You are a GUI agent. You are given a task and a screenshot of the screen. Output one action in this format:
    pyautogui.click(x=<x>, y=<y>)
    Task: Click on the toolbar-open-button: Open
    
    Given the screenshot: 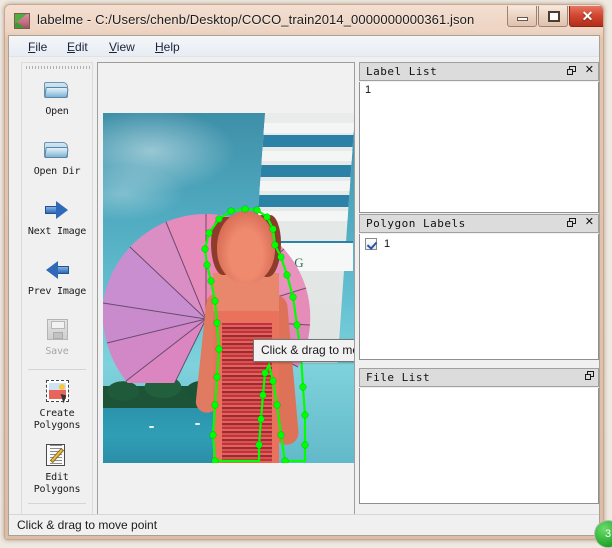 What is the action you would take?
    pyautogui.click(x=57, y=96)
    